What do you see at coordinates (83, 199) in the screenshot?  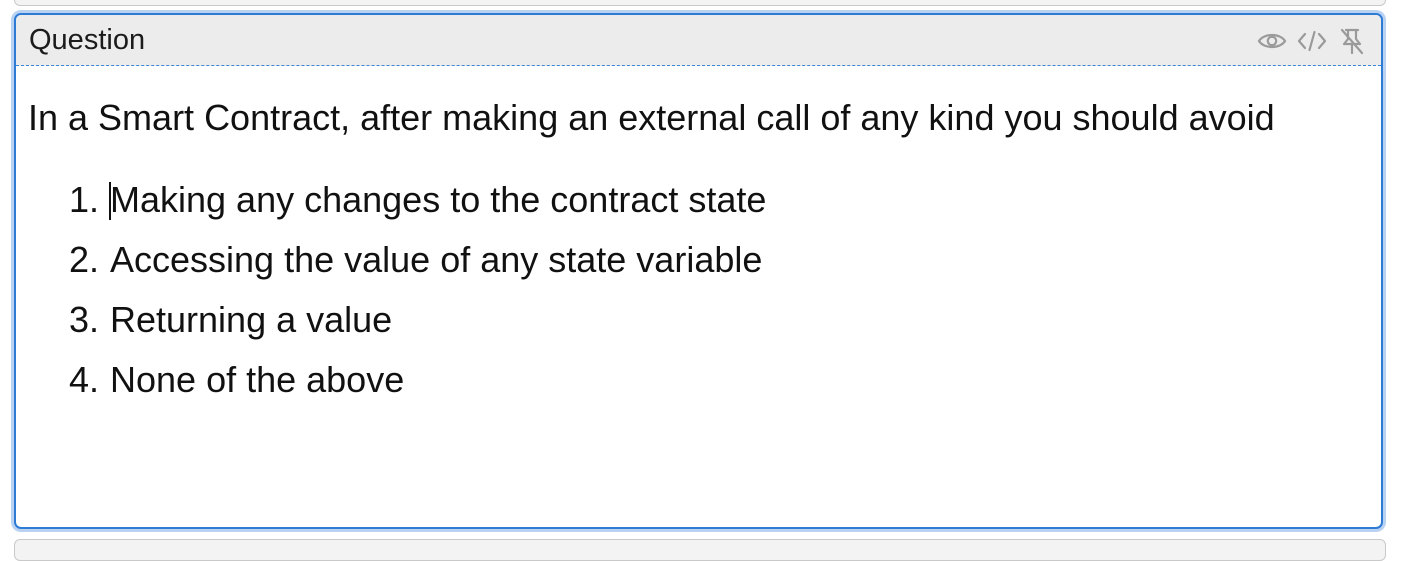 I see `option-number: 1.` at bounding box center [83, 199].